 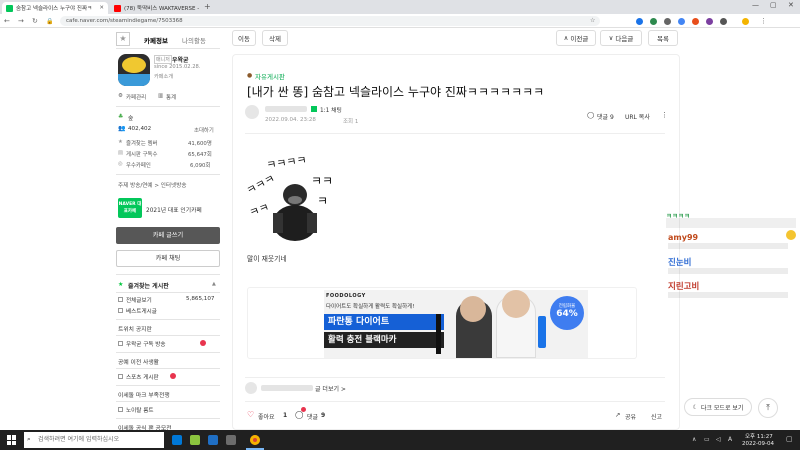 What do you see at coordinates (270, 76) in the screenshot?
I see `board-link: 자유게시판` at bounding box center [270, 76].